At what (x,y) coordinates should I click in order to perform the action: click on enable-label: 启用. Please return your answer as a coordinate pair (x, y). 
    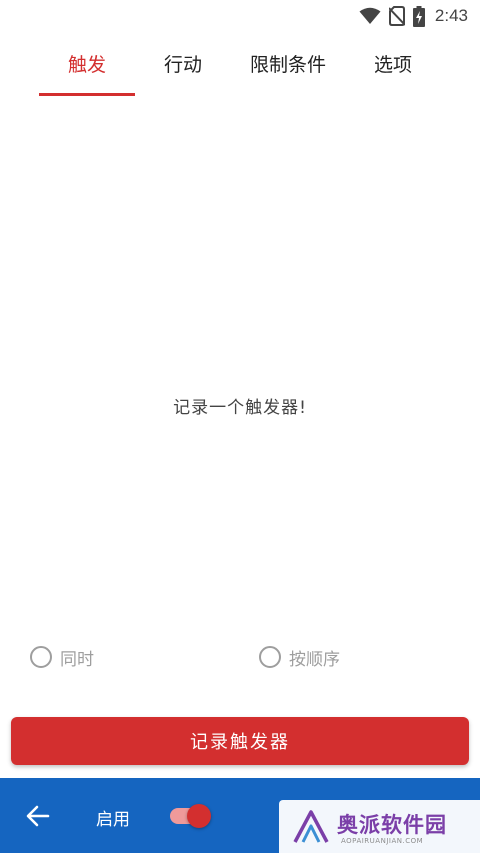
    Looking at the image, I should click on (113, 820).